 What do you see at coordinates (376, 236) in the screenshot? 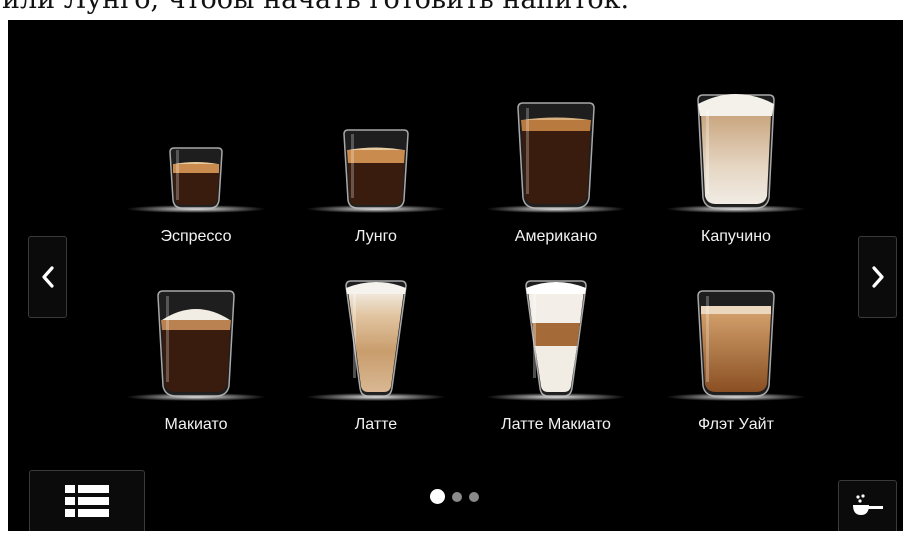
I see `beverage-label: Лунго` at bounding box center [376, 236].